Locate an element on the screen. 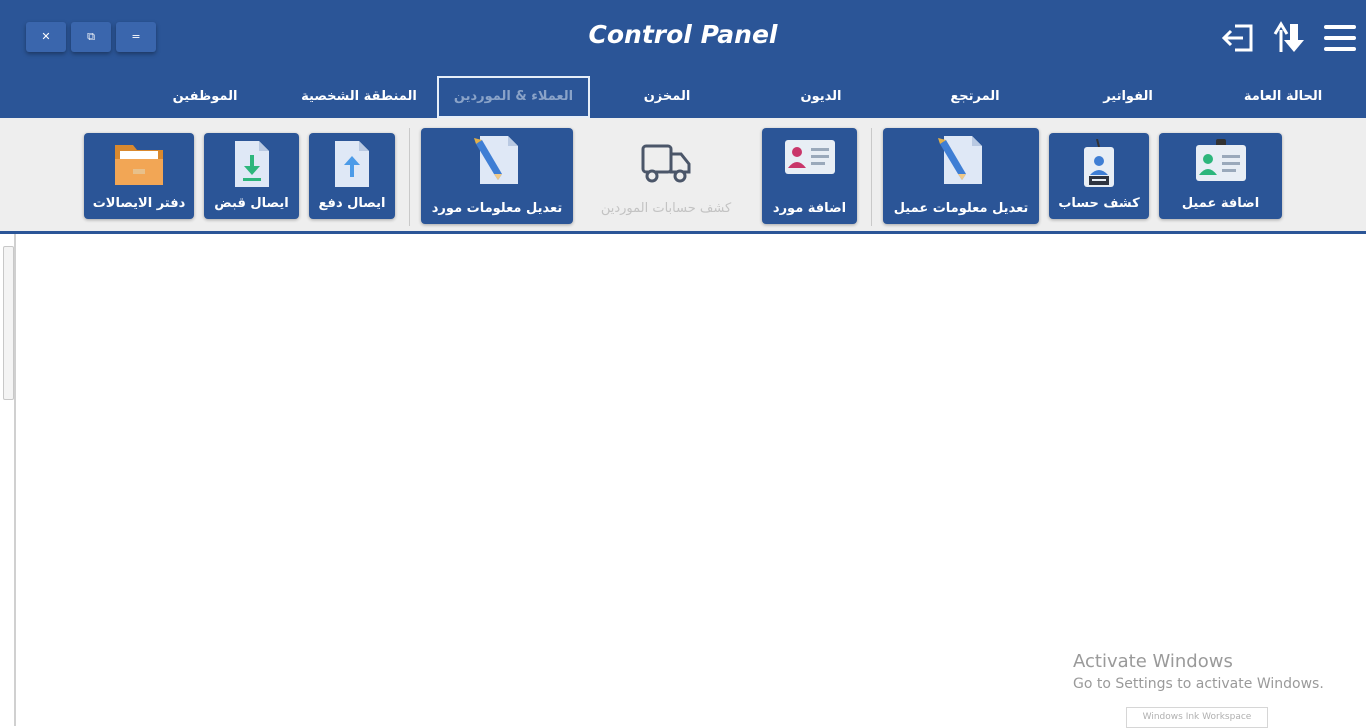 This screenshot has width=1366, height=728. add-supplier-label: اضافة مورد is located at coordinates (809, 208).